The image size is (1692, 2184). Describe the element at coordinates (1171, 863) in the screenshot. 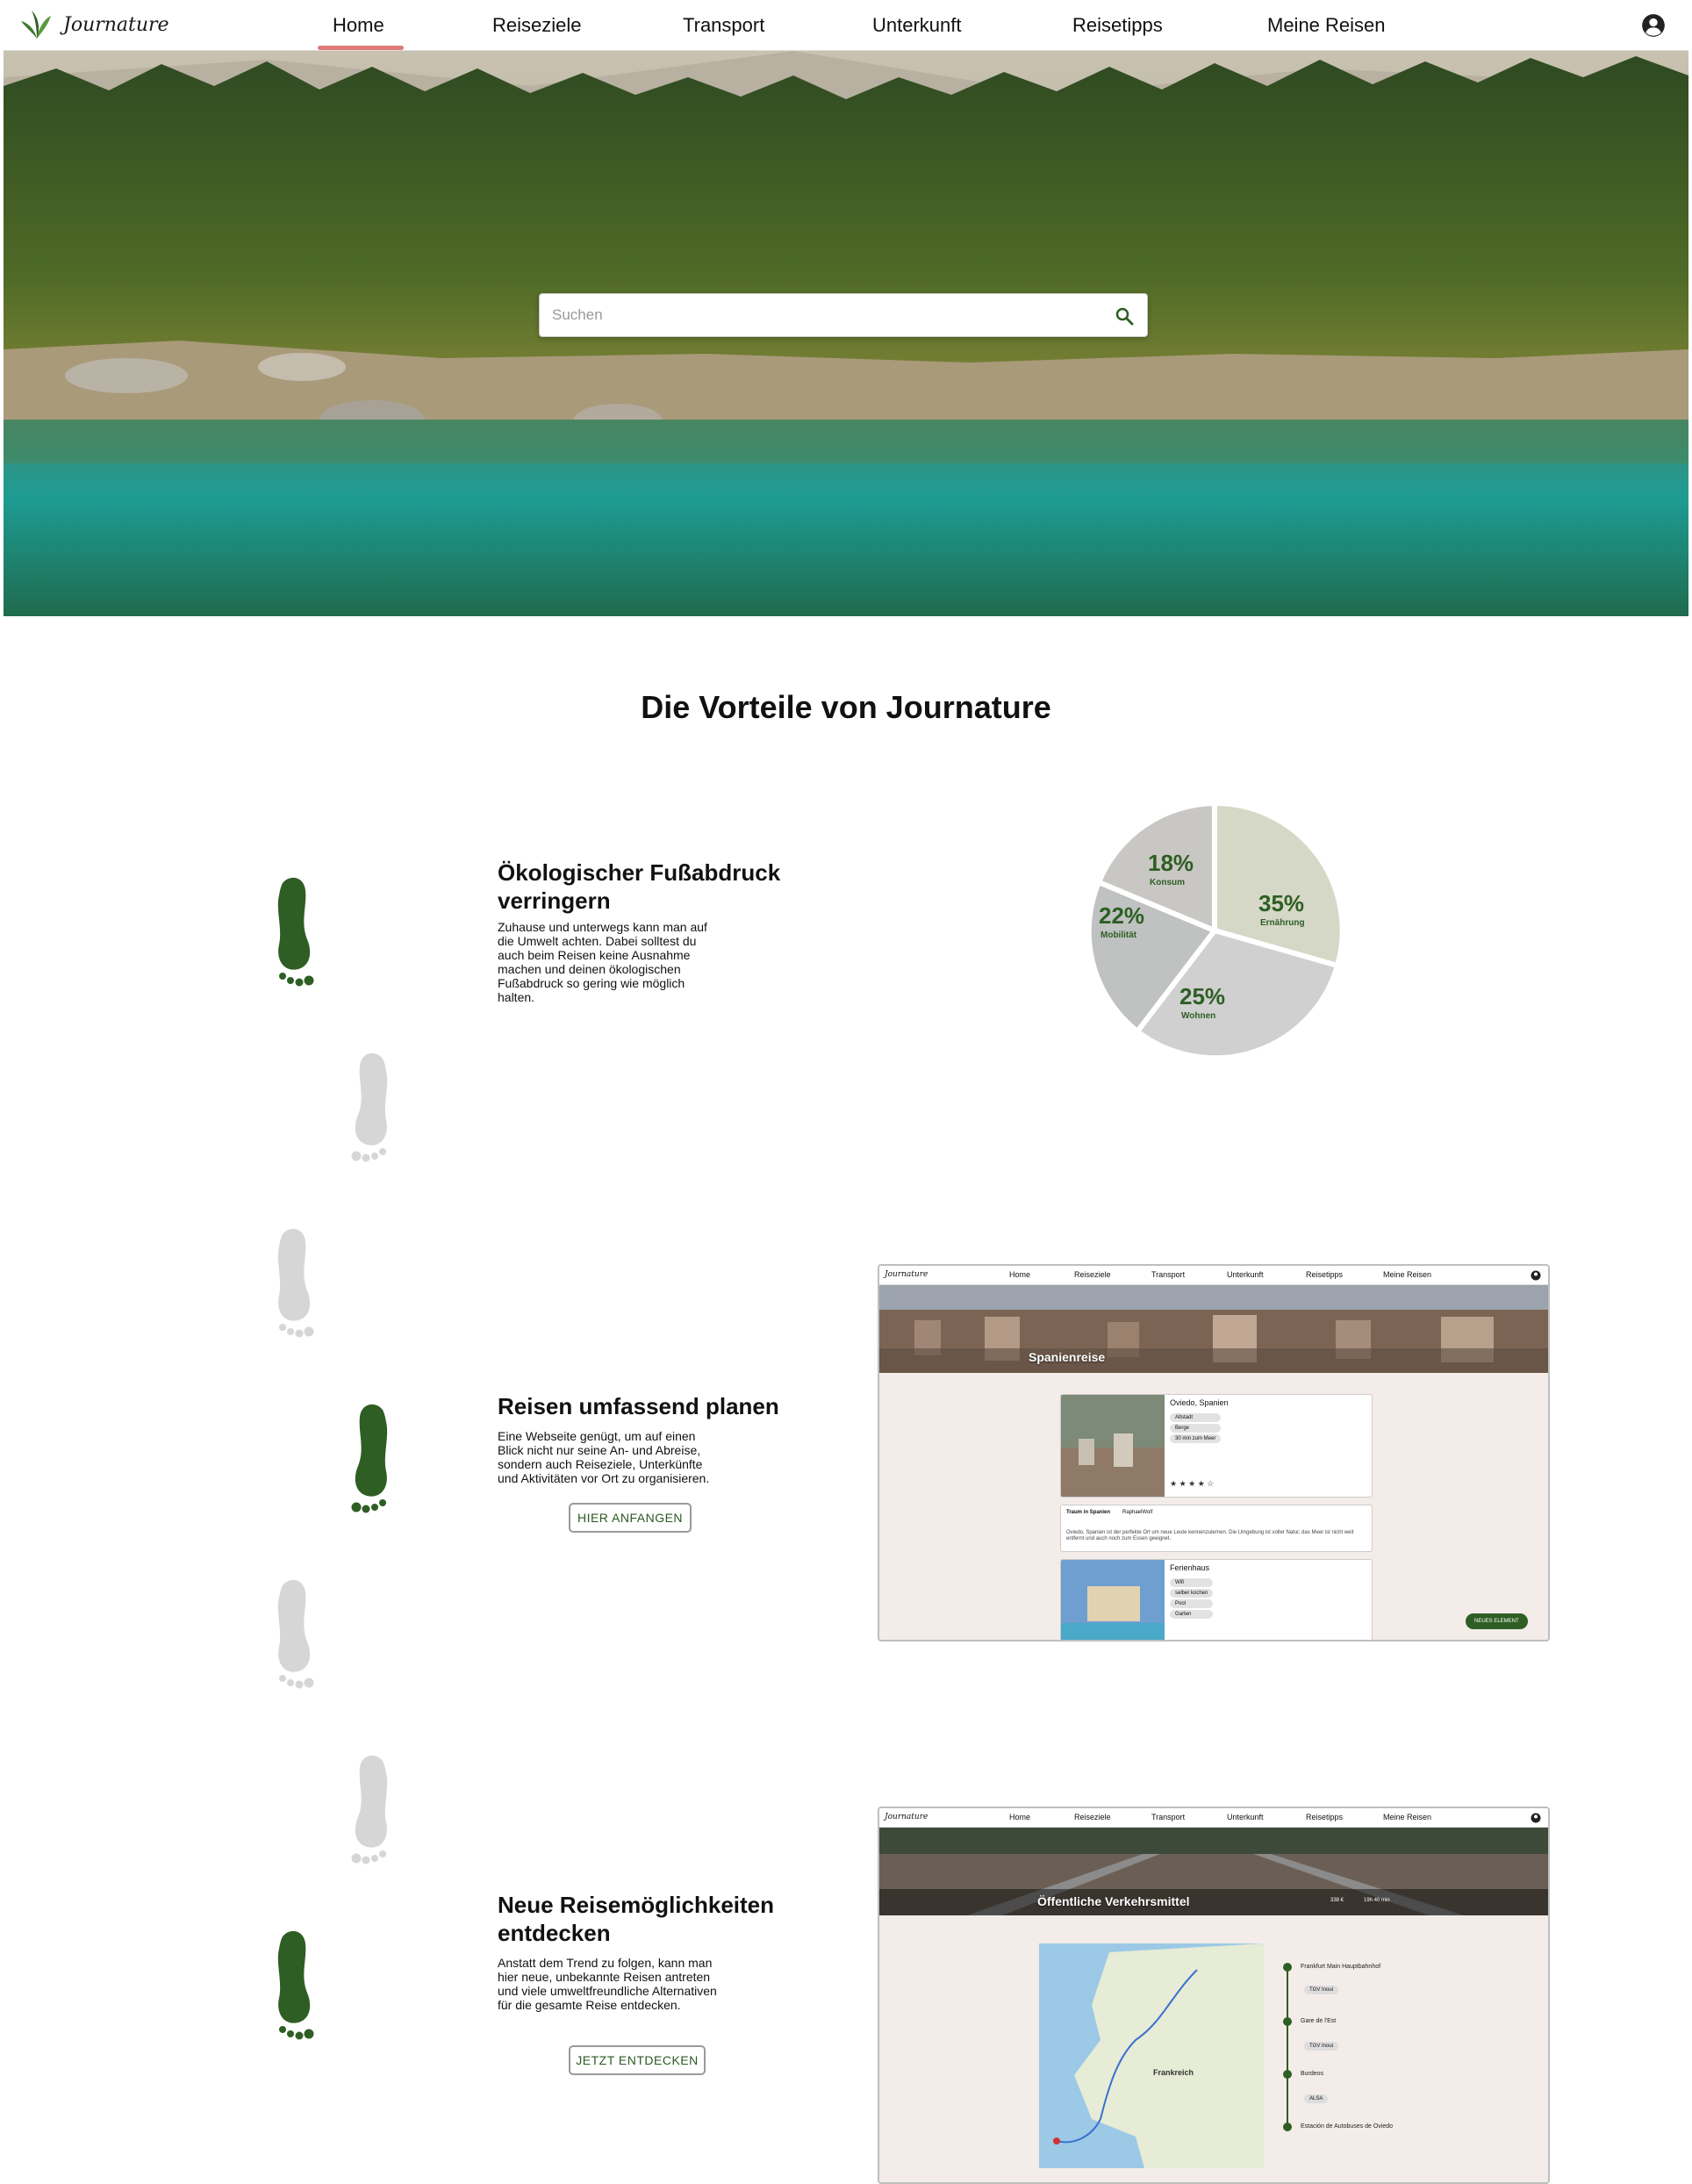

I see `pie-konsum-percent: 18%` at that location.